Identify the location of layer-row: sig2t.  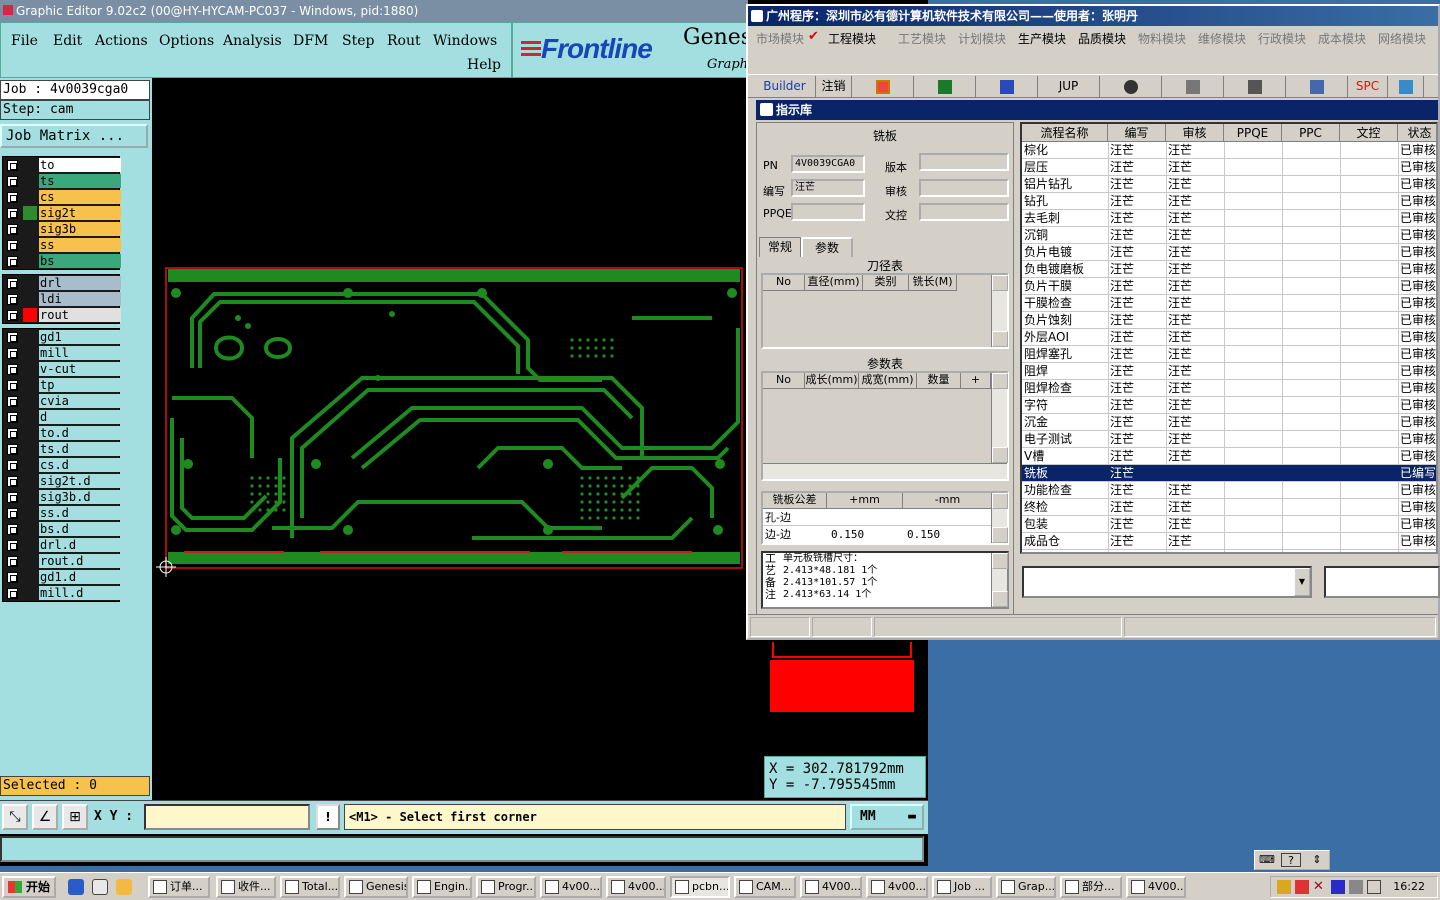
(62, 213).